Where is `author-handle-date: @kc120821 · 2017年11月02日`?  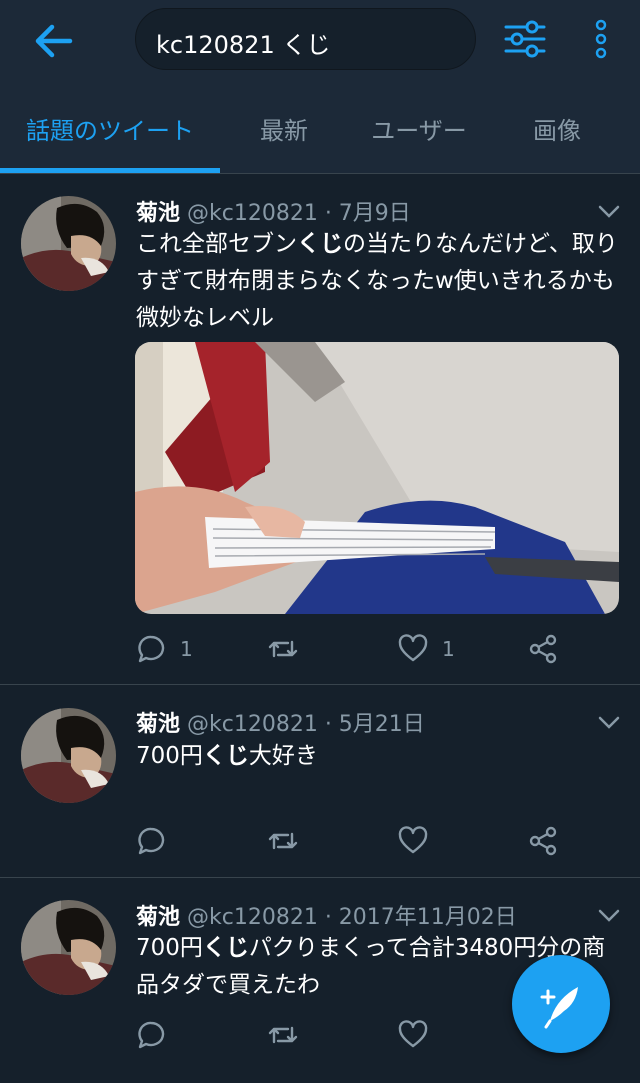
author-handle-date: @kc120821 · 2017年11月02日 is located at coordinates (348, 917).